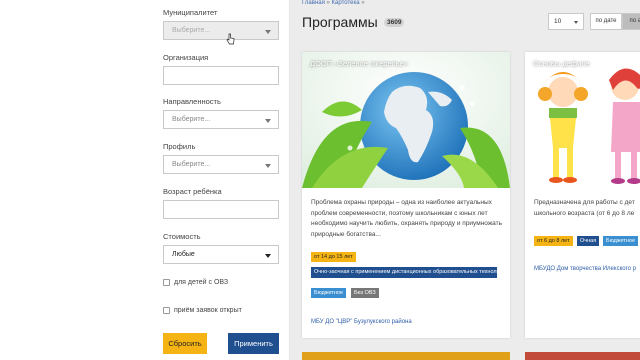 This screenshot has height=360, width=640. What do you see at coordinates (606, 21) in the screenshot?
I see `sort-by-date-button: по дате` at bounding box center [606, 21].